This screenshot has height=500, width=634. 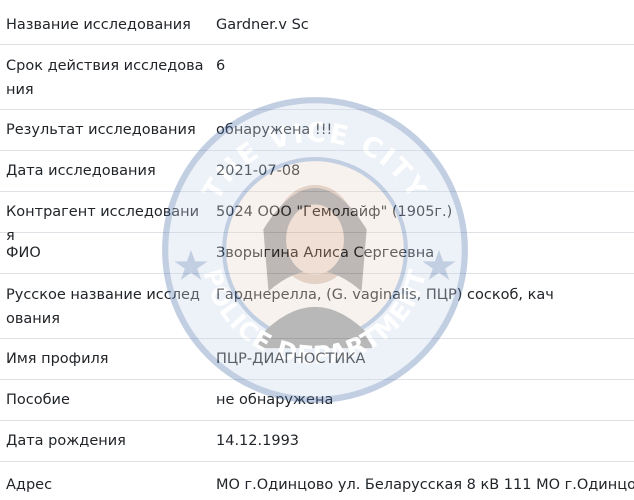 What do you see at coordinates (66, 441) in the screenshot?
I see `row-label: Дата рождения` at bounding box center [66, 441].